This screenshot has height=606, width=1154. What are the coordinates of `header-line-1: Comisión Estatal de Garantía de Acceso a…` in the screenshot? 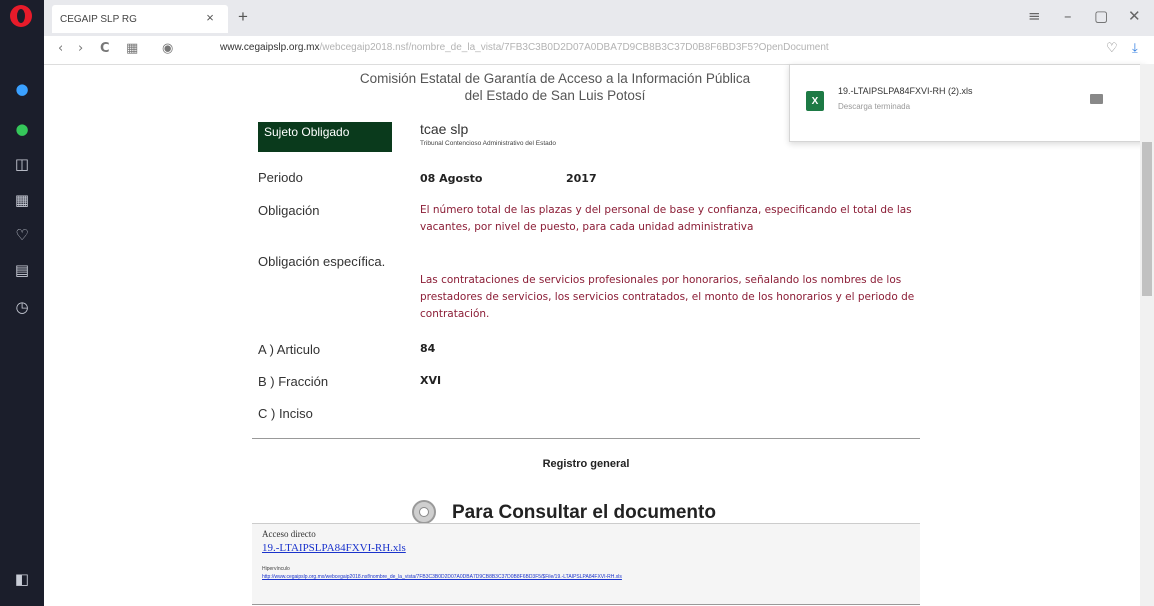 It's located at (555, 78).